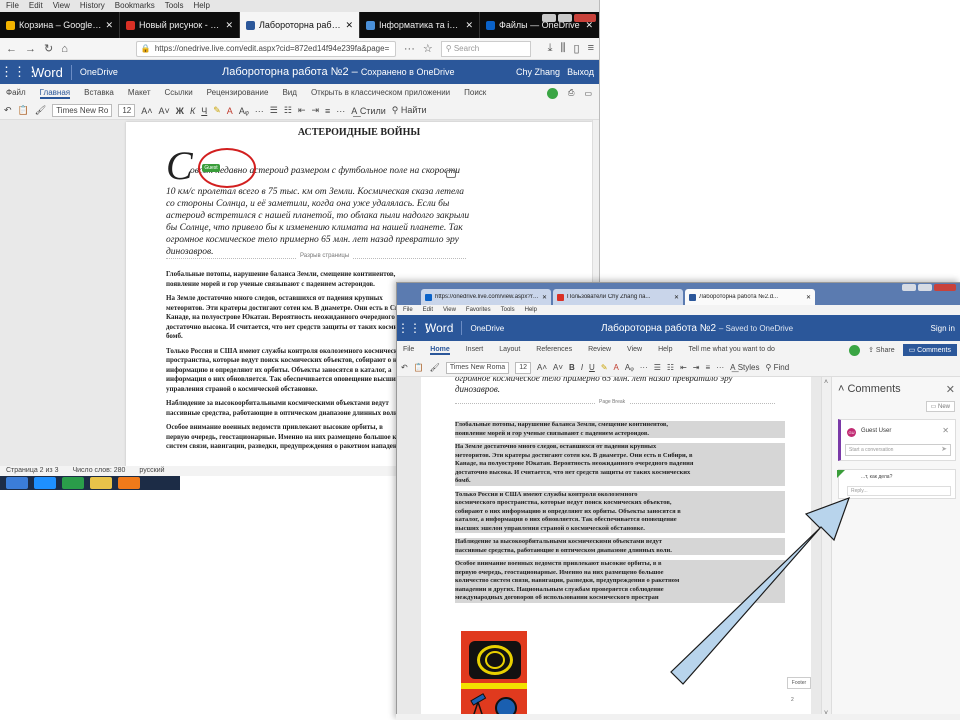 This screenshot has width=960, height=720. Describe the element at coordinates (180, 111) in the screenshot. I see `bold-button: Ж` at that location.